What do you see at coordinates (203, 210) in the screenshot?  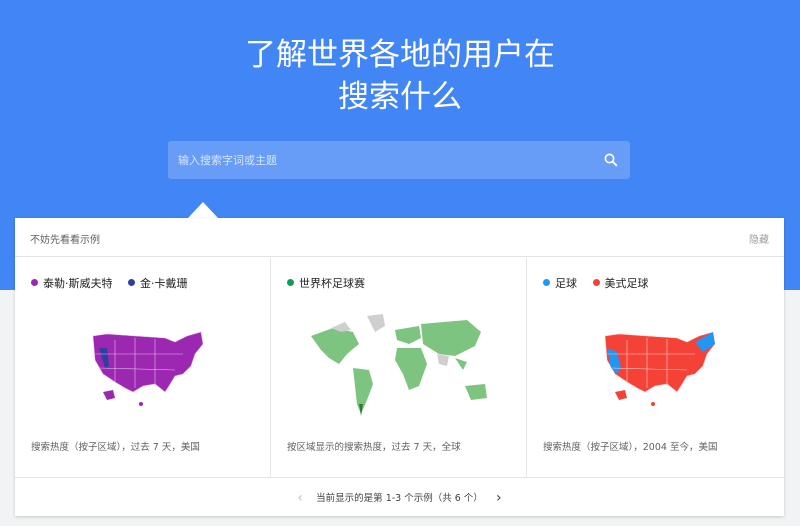 I see `panel-pointer` at bounding box center [203, 210].